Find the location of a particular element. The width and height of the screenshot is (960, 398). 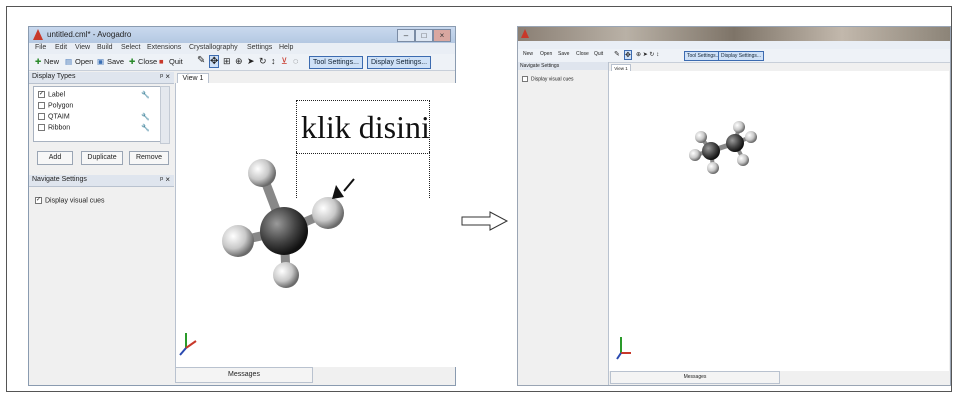

annotation-dotted-guides is located at coordinates (363, 175).